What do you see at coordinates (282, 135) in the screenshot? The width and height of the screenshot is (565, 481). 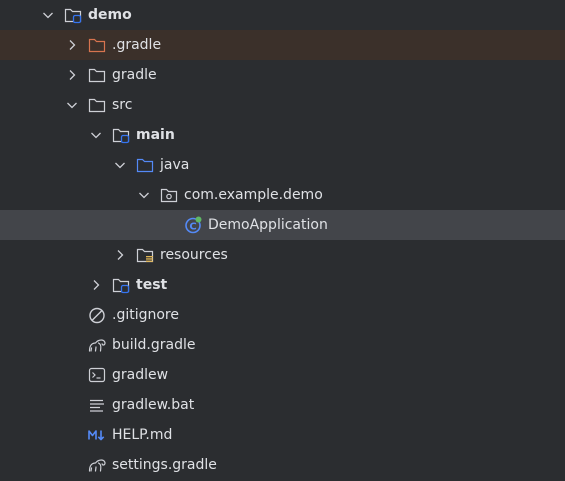 I see `tree-row-main: main` at bounding box center [282, 135].